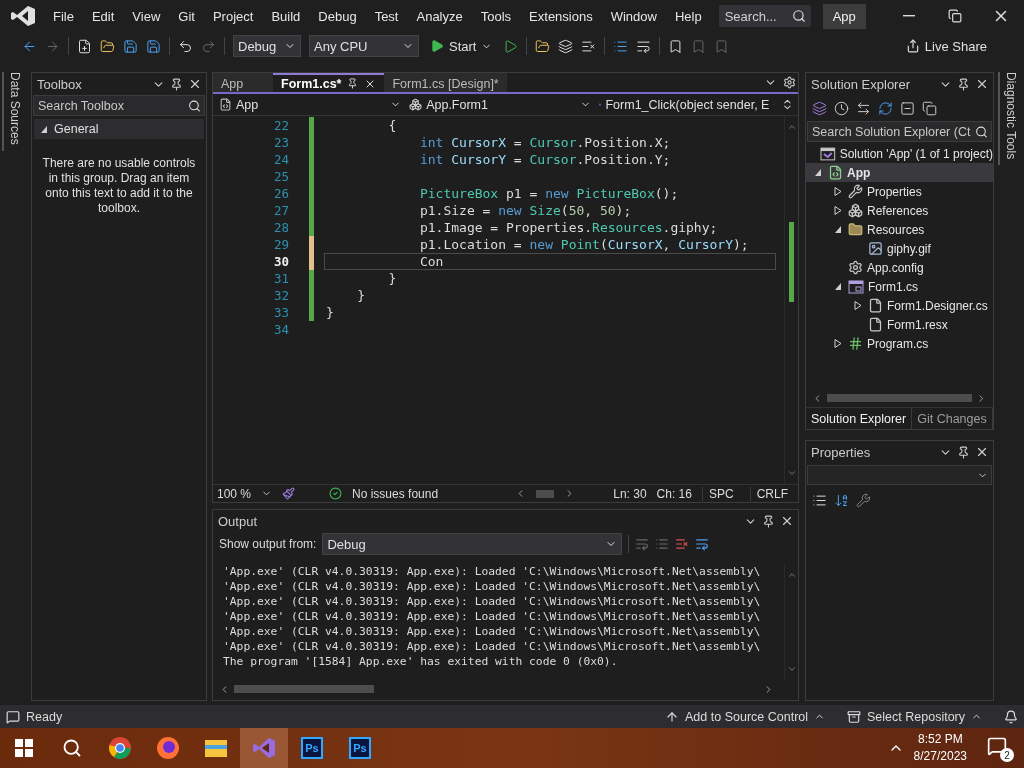 The image size is (1024, 768). Describe the element at coordinates (286, 16) in the screenshot. I see `menu-item: Build` at that location.